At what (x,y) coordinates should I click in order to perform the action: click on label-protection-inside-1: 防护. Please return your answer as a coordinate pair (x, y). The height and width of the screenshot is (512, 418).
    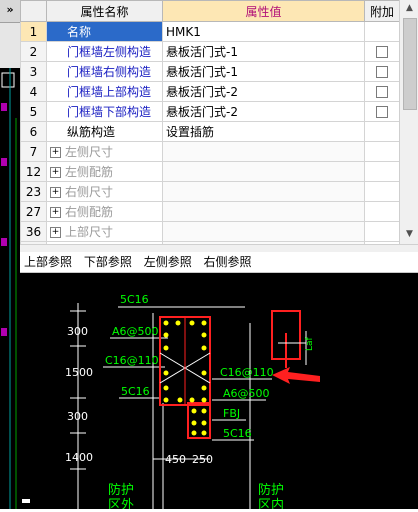
    Looking at the image, I should click on (271, 490).